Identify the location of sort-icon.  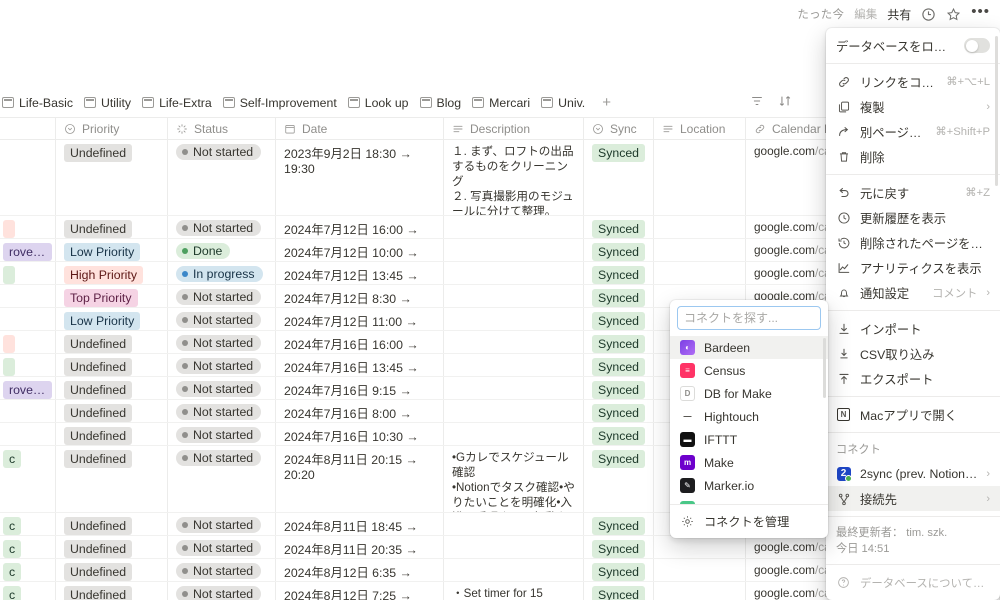
(785, 103).